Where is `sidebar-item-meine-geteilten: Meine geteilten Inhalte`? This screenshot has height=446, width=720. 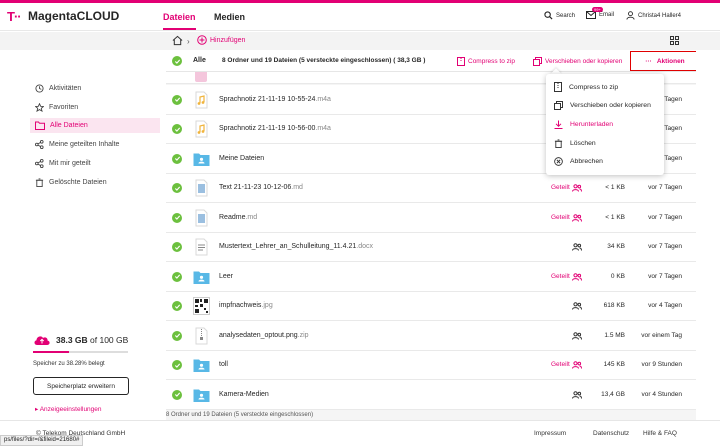
sidebar-item-meine-geteilten: Meine geteilten Inhalte is located at coordinates (95, 144).